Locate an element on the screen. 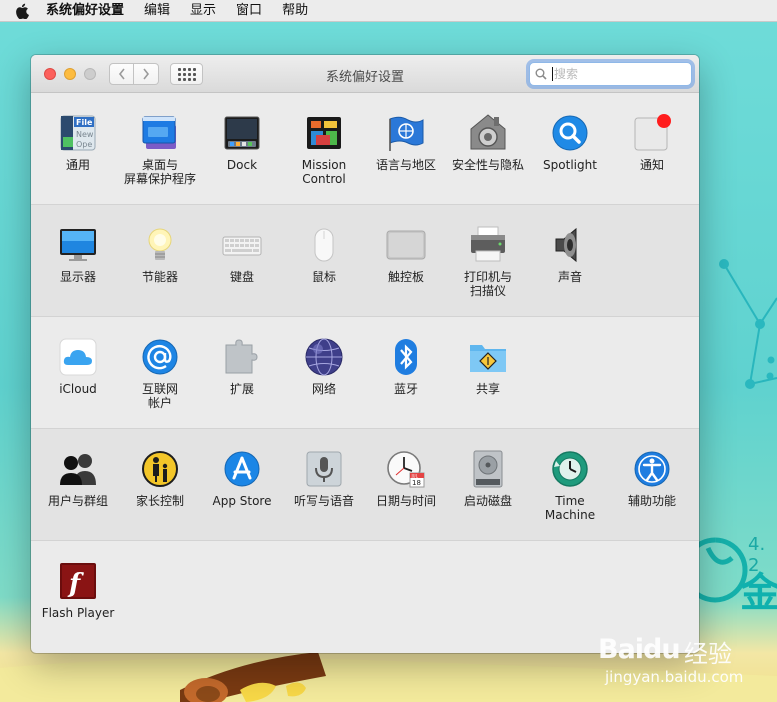 The height and width of the screenshot is (702, 777). pref-energy-saver: 节能器 is located at coordinates (160, 269).